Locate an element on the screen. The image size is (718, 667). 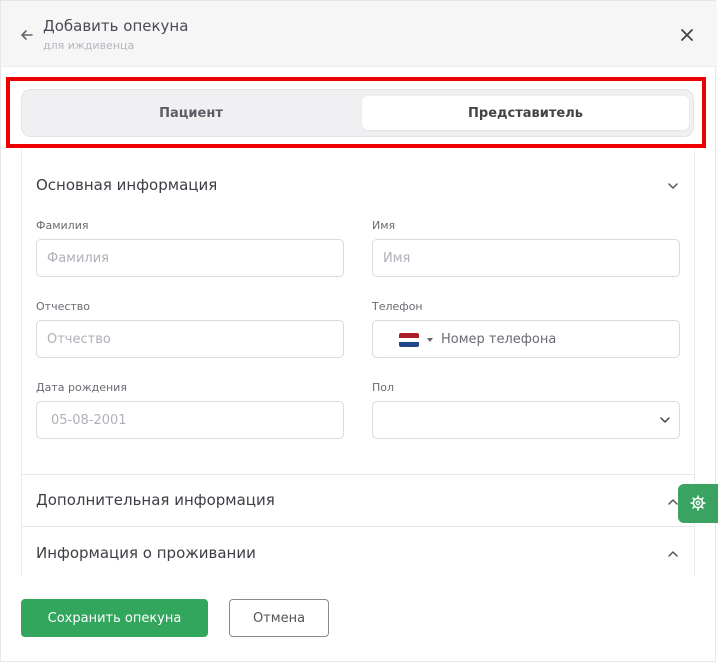
close-icon is located at coordinates (687, 35).